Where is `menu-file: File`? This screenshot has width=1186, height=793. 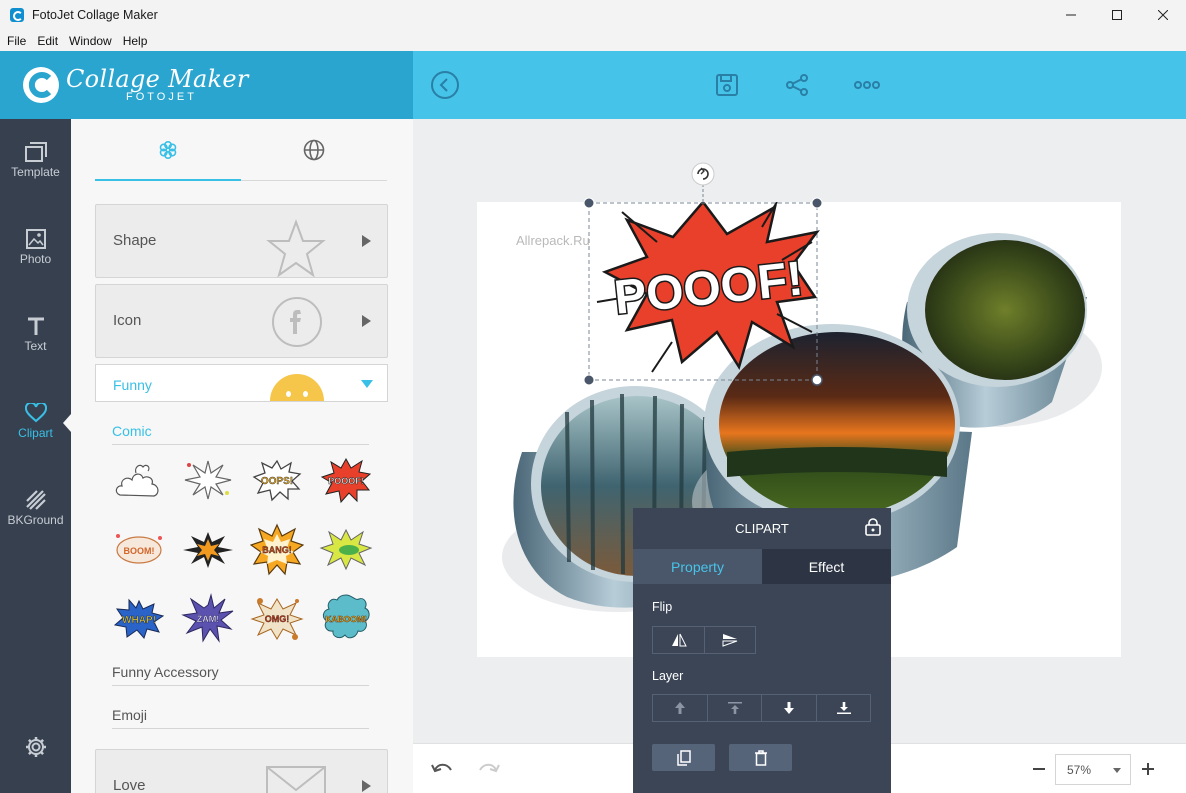
menu-file: File is located at coordinates (16, 41).